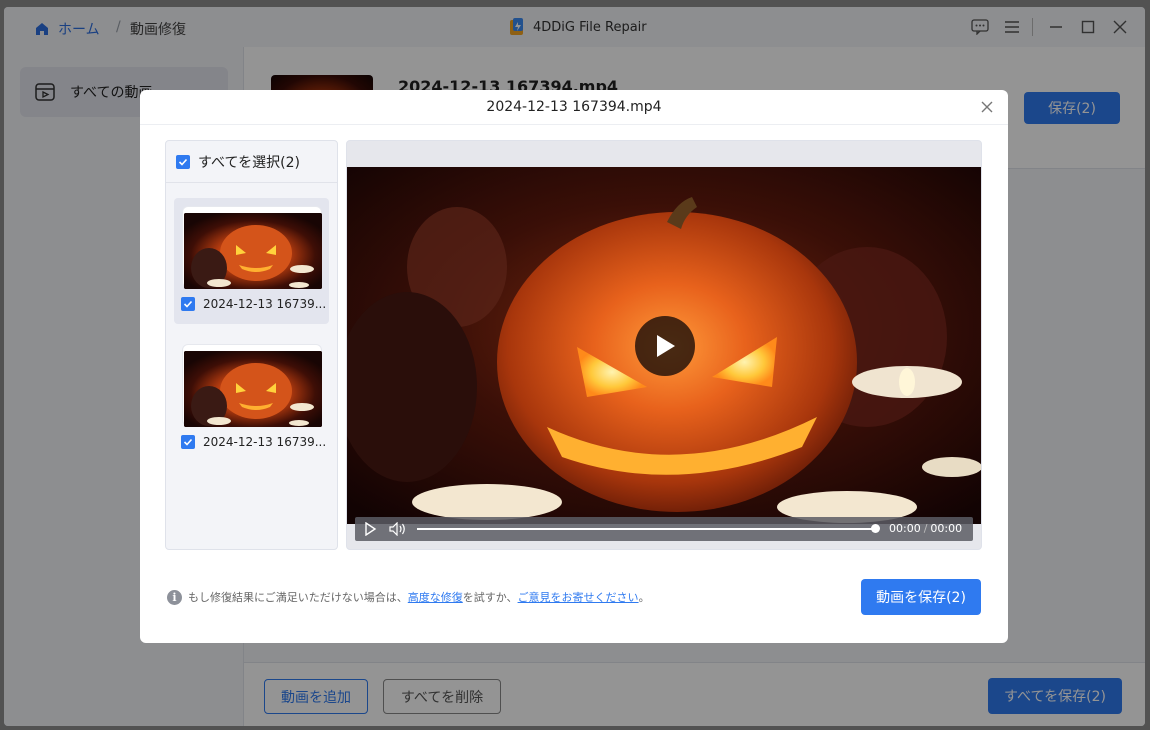  I want to click on info-icon: i, so click(174, 597).